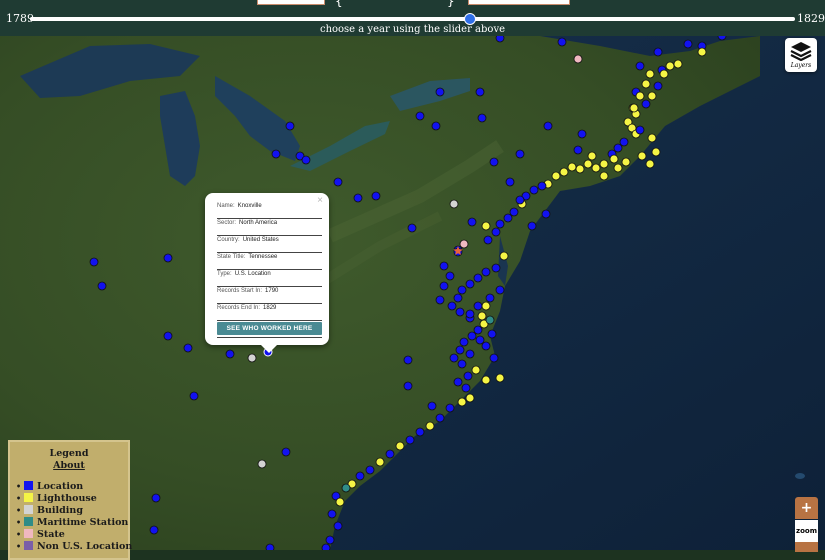  What do you see at coordinates (269, 328) in the screenshot?
I see `see-who-worked-here-button: SEE WHO WORKED HERE` at bounding box center [269, 328].